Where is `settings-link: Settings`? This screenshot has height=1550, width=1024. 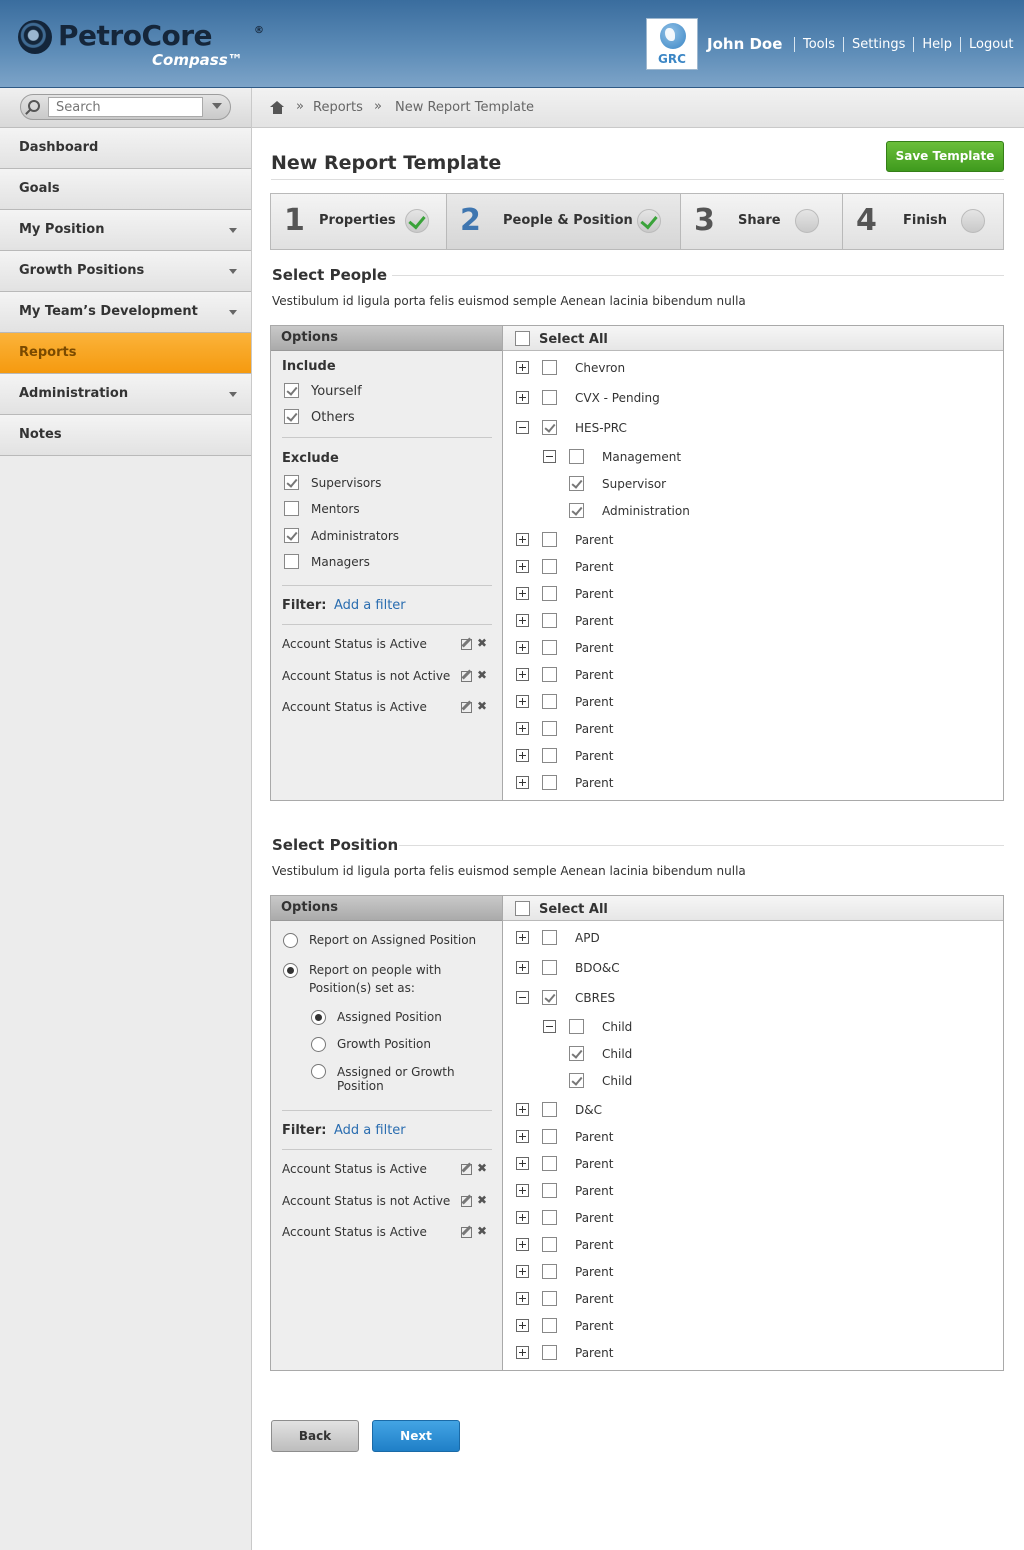 settings-link: Settings is located at coordinates (878, 44).